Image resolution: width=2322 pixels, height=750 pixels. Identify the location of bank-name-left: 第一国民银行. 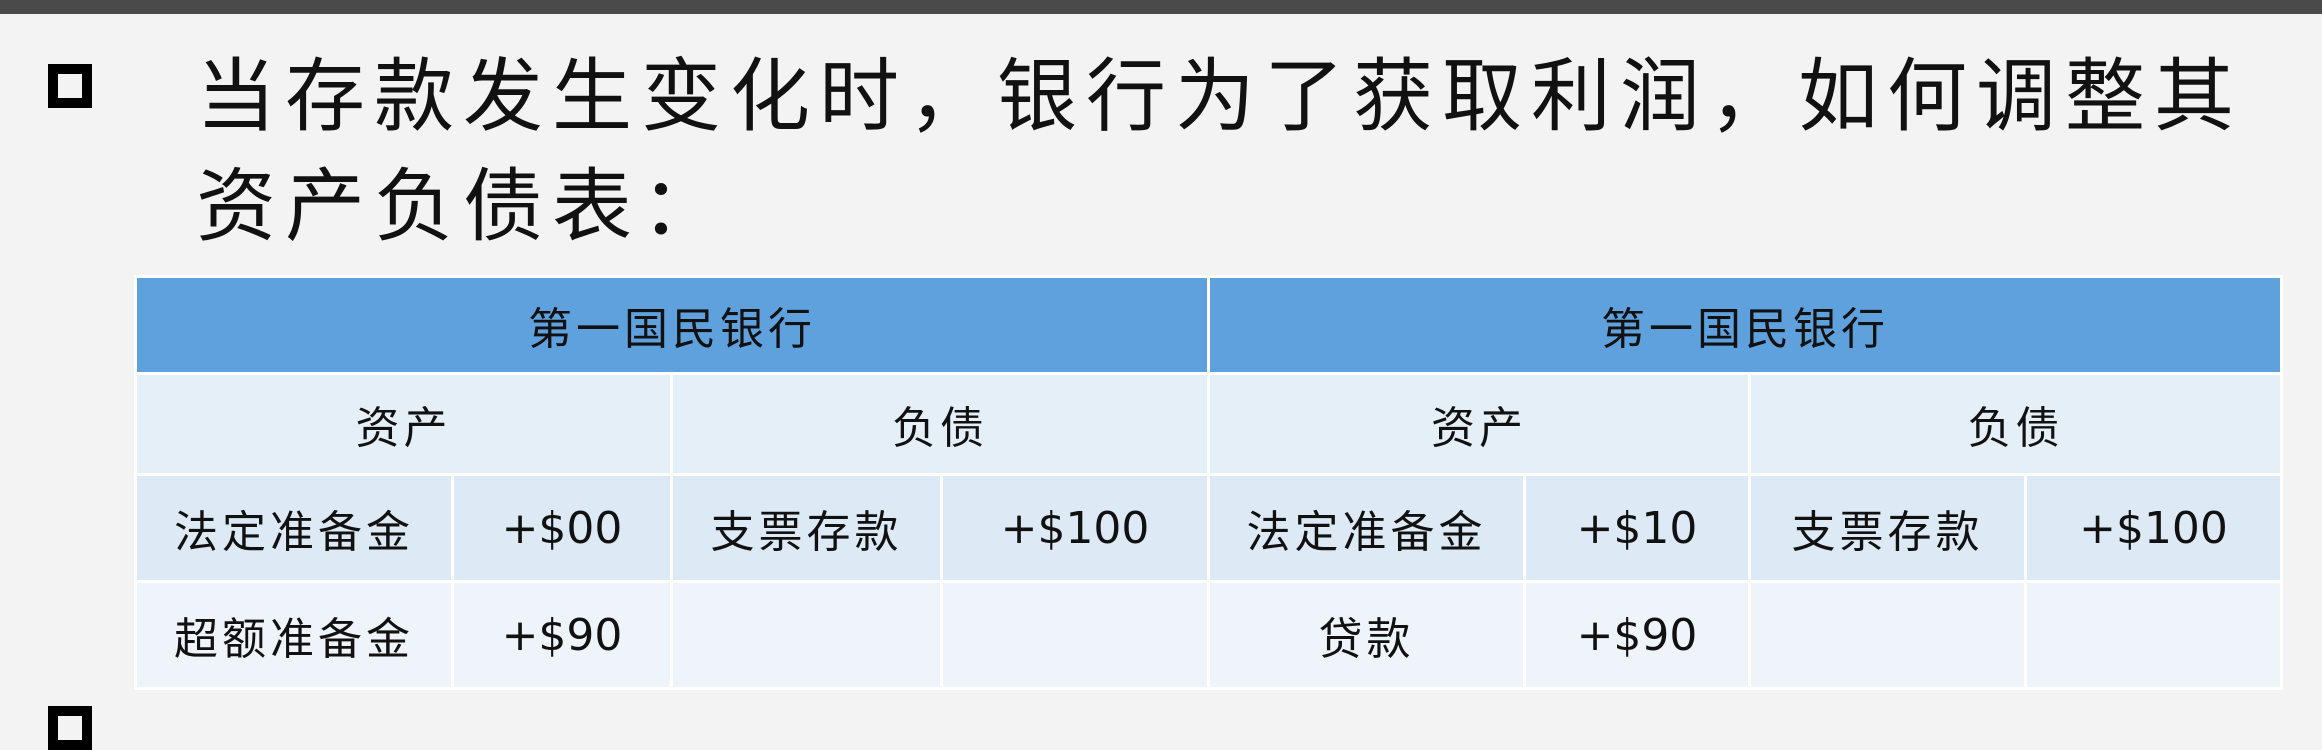
(672, 325).